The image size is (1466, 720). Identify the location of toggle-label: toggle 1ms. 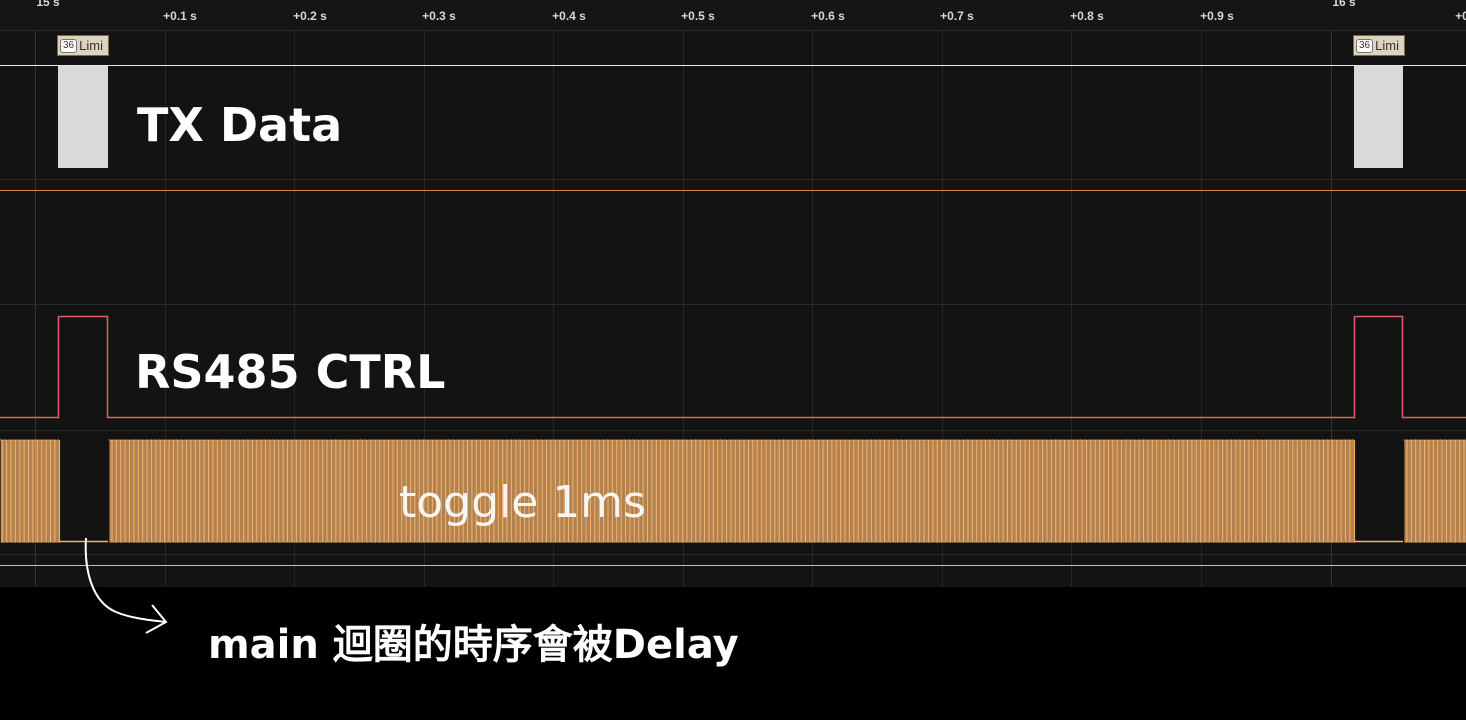
(523, 502).